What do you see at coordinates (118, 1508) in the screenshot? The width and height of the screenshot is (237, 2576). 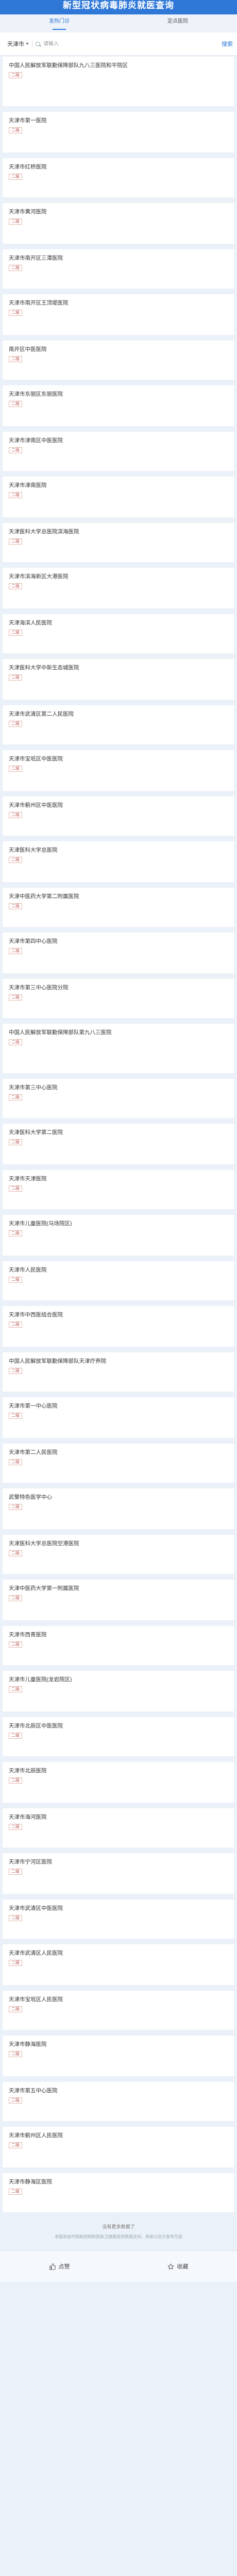 I see `hospital-card: 武警特色医学中心 二级` at bounding box center [118, 1508].